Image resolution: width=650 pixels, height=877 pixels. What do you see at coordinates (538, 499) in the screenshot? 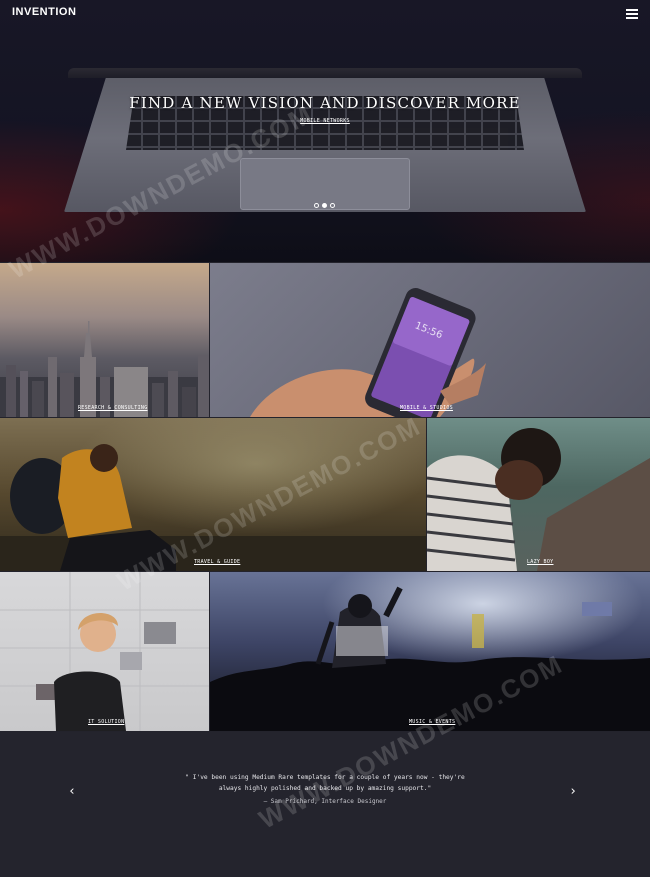
I see `man-with-earphones-photo` at bounding box center [538, 499].